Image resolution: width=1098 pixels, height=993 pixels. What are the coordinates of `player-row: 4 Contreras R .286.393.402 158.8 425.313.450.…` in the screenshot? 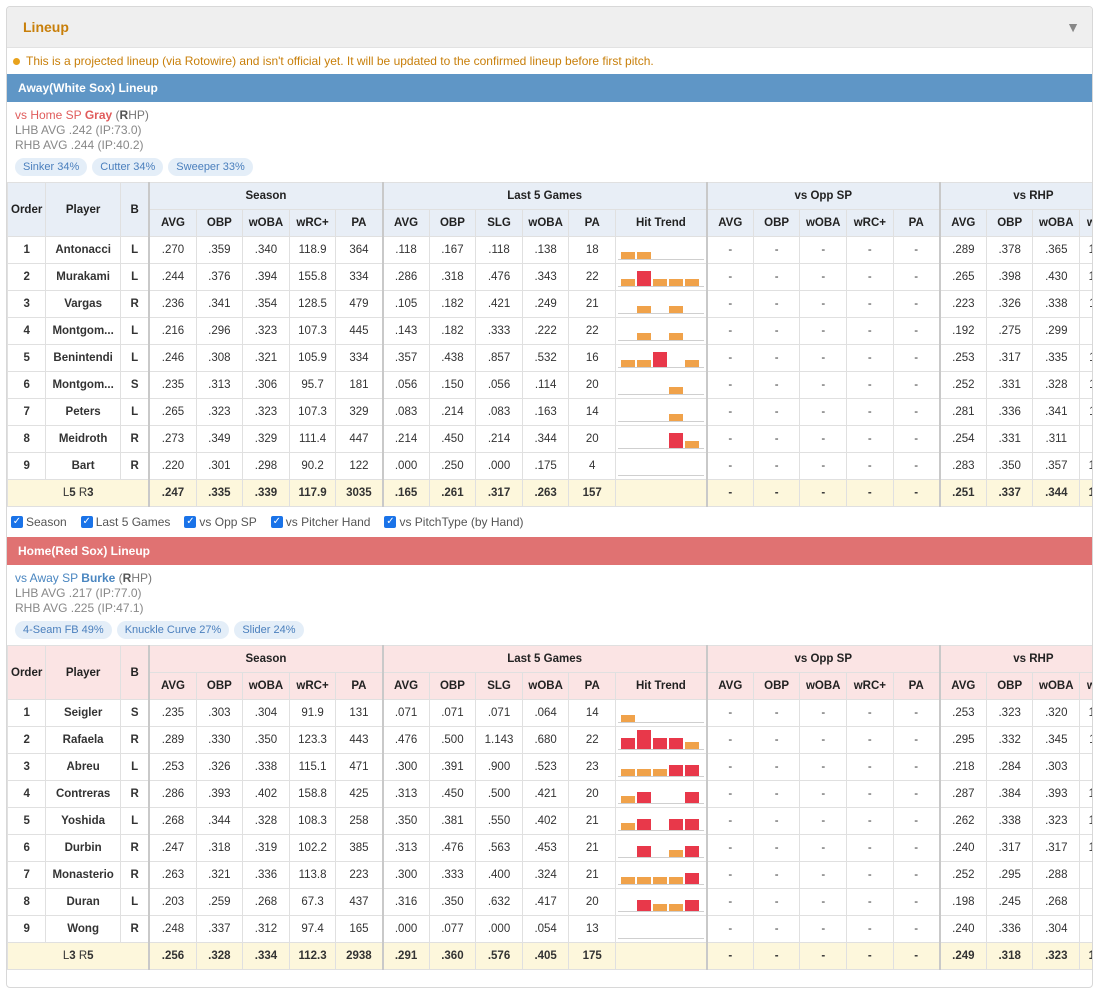 It's located at (549, 794).